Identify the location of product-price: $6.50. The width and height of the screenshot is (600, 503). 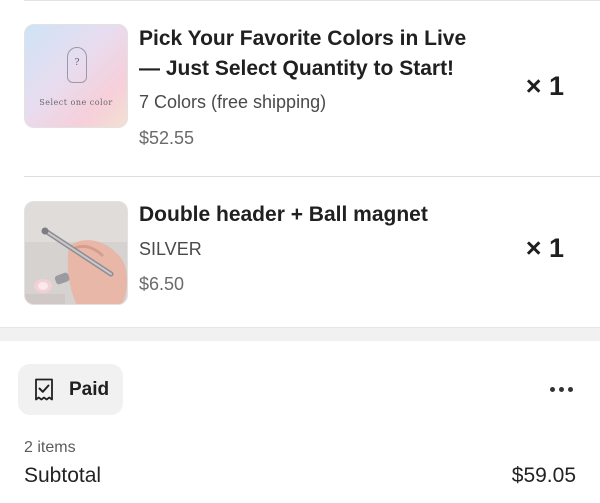
(162, 284).